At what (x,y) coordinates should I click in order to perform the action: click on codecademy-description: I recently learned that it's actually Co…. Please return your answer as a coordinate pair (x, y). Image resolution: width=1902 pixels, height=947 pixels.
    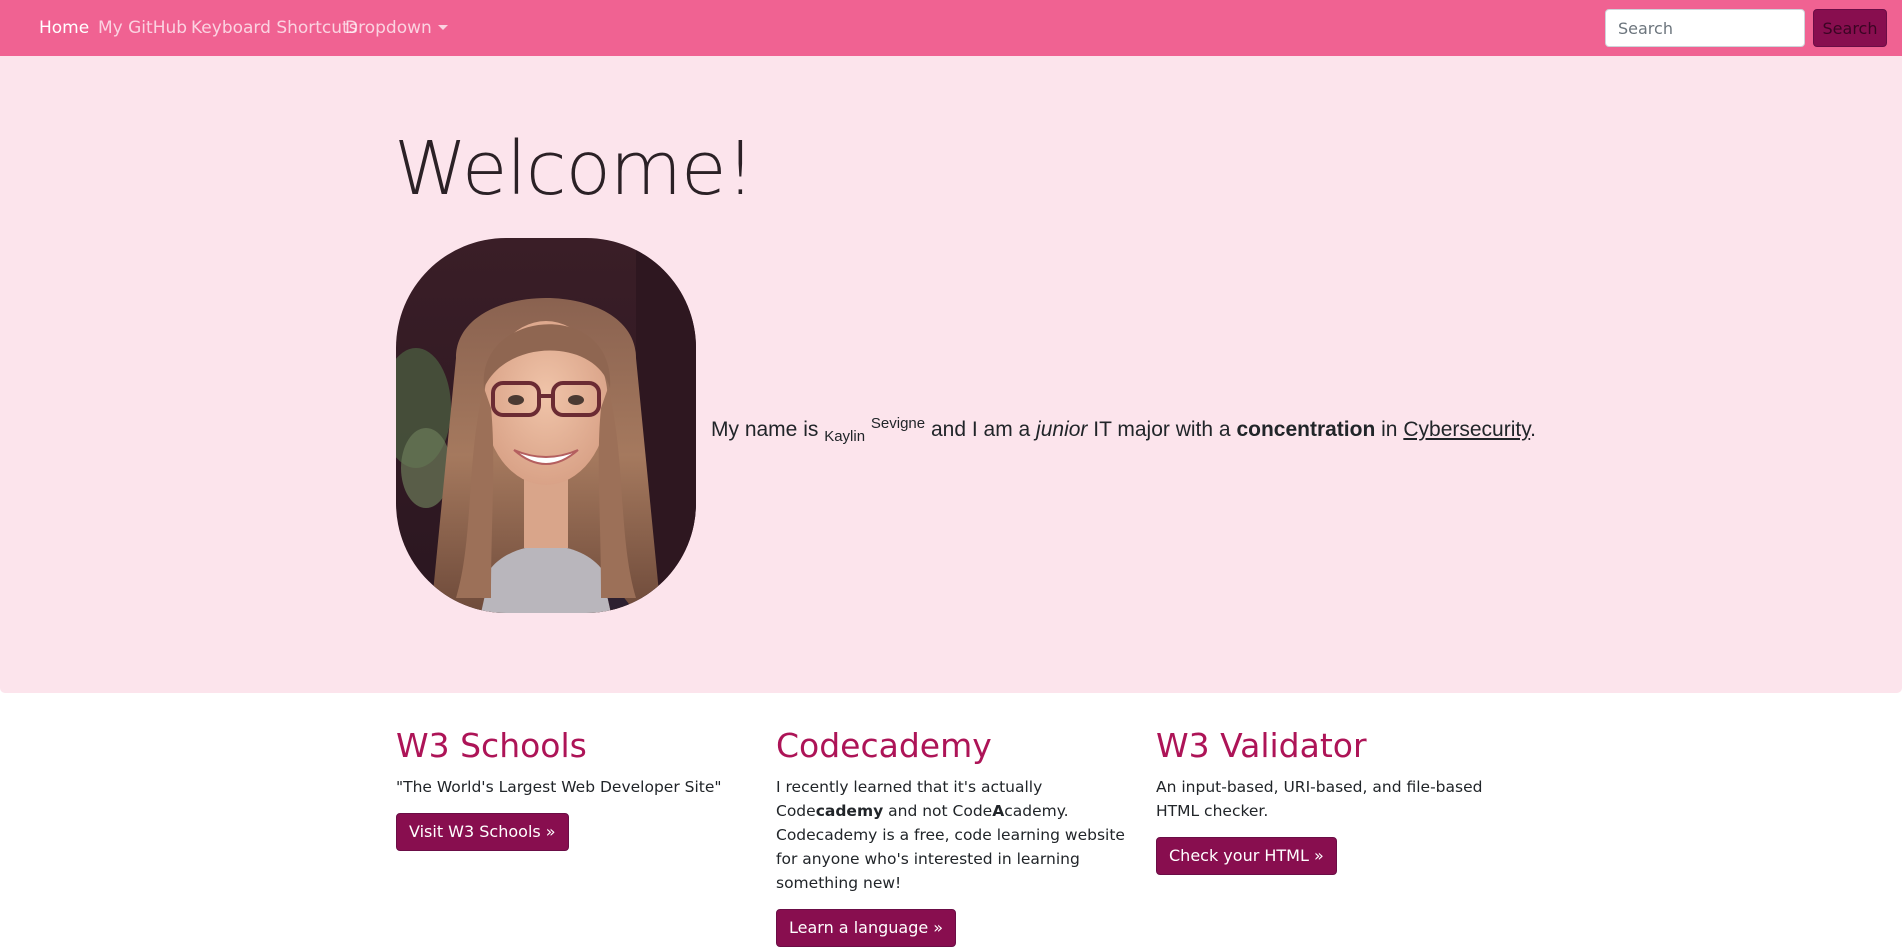
    Looking at the image, I should click on (956, 835).